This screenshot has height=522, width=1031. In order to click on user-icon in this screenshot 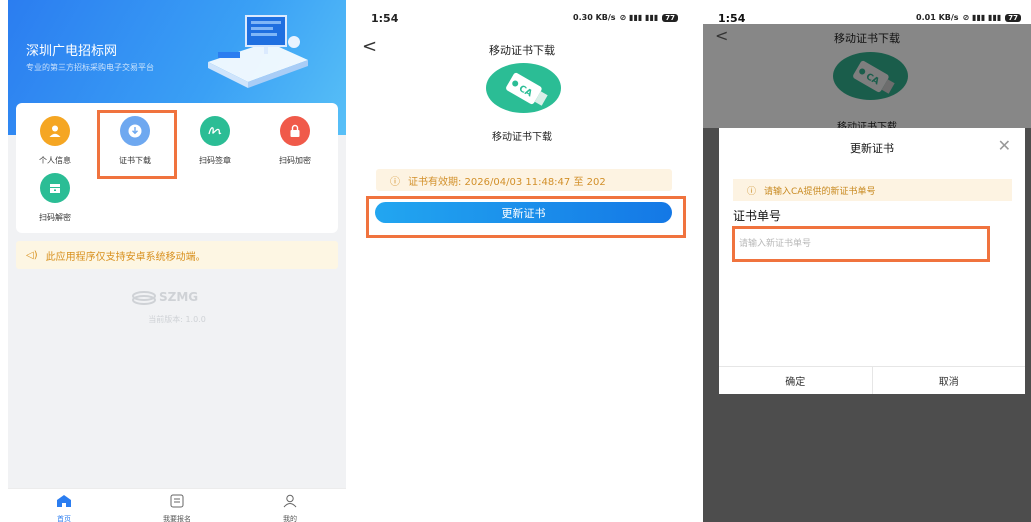, I will do `click(55, 131)`.